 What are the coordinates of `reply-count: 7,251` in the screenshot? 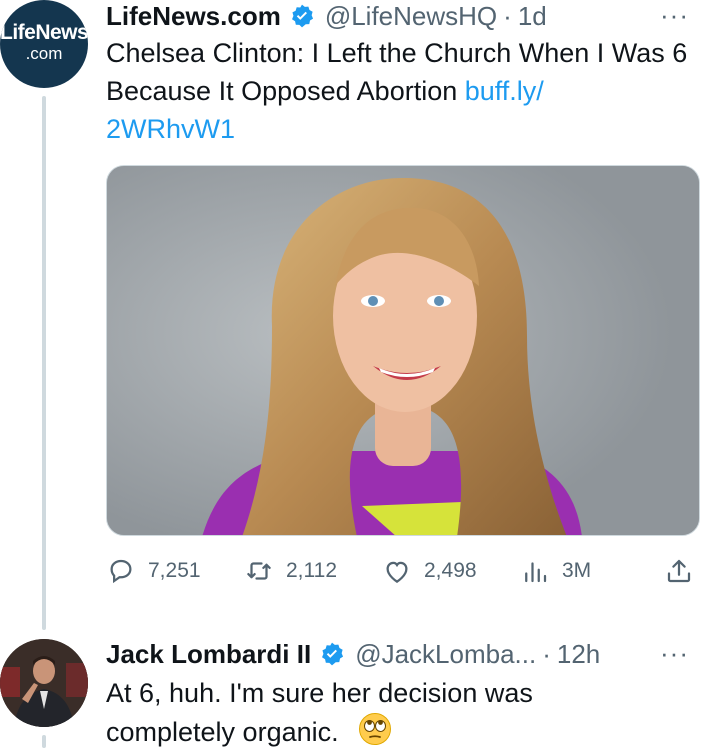 It's located at (174, 570).